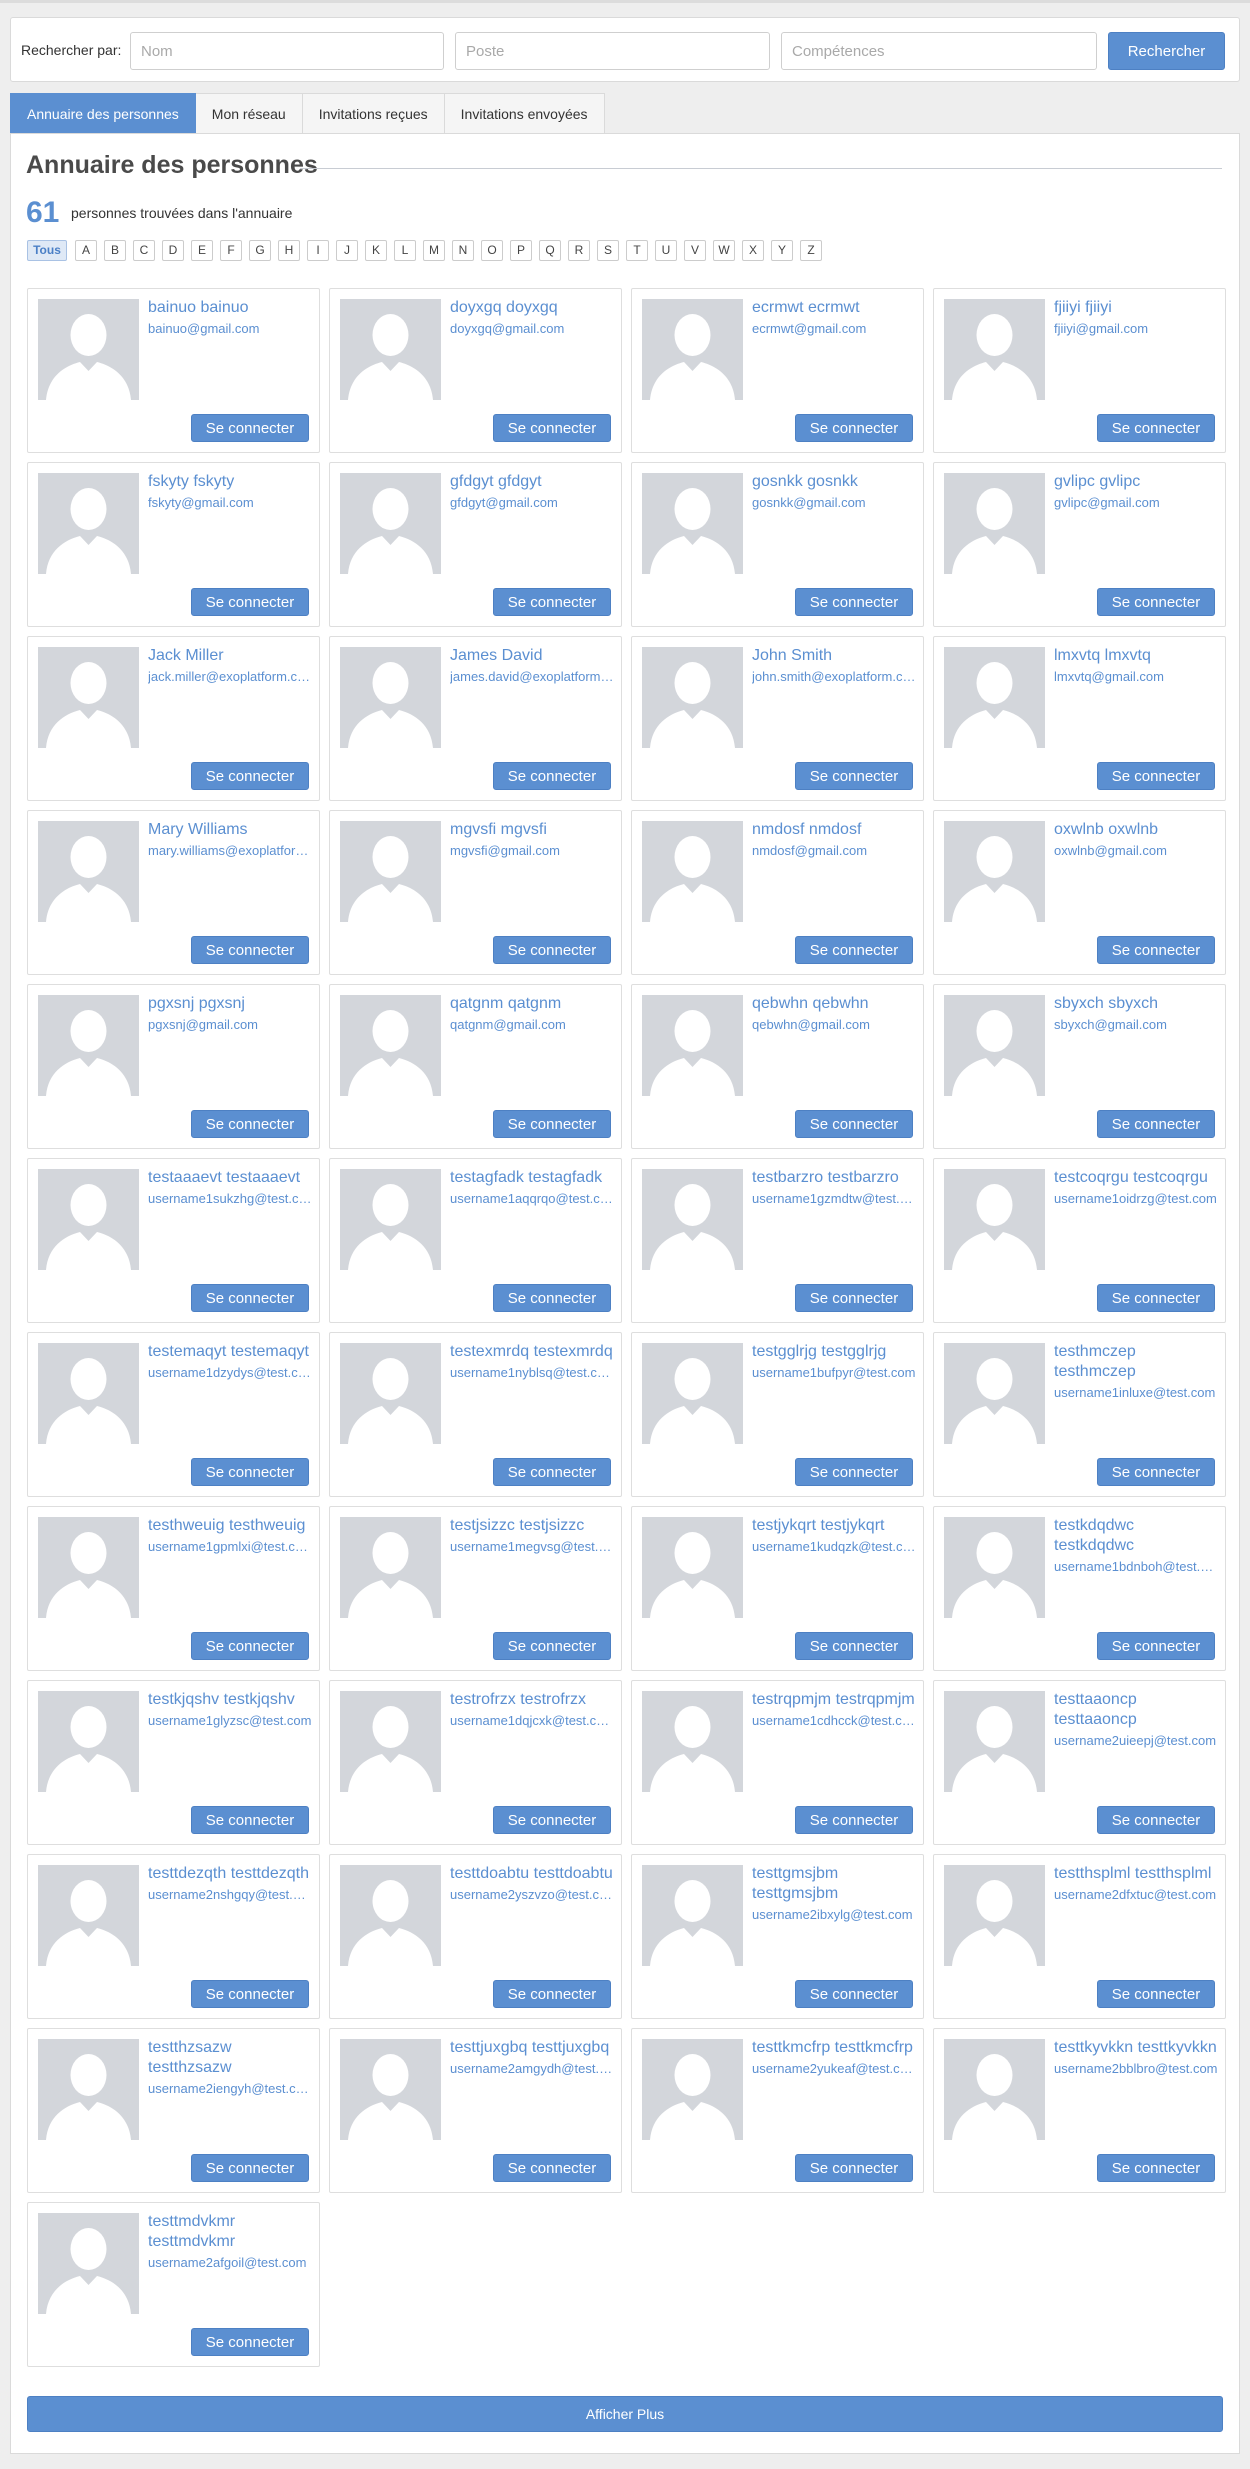  Describe the element at coordinates (1136, 1024) in the screenshot. I see `person-email: sbyxch@gmail.com` at that location.